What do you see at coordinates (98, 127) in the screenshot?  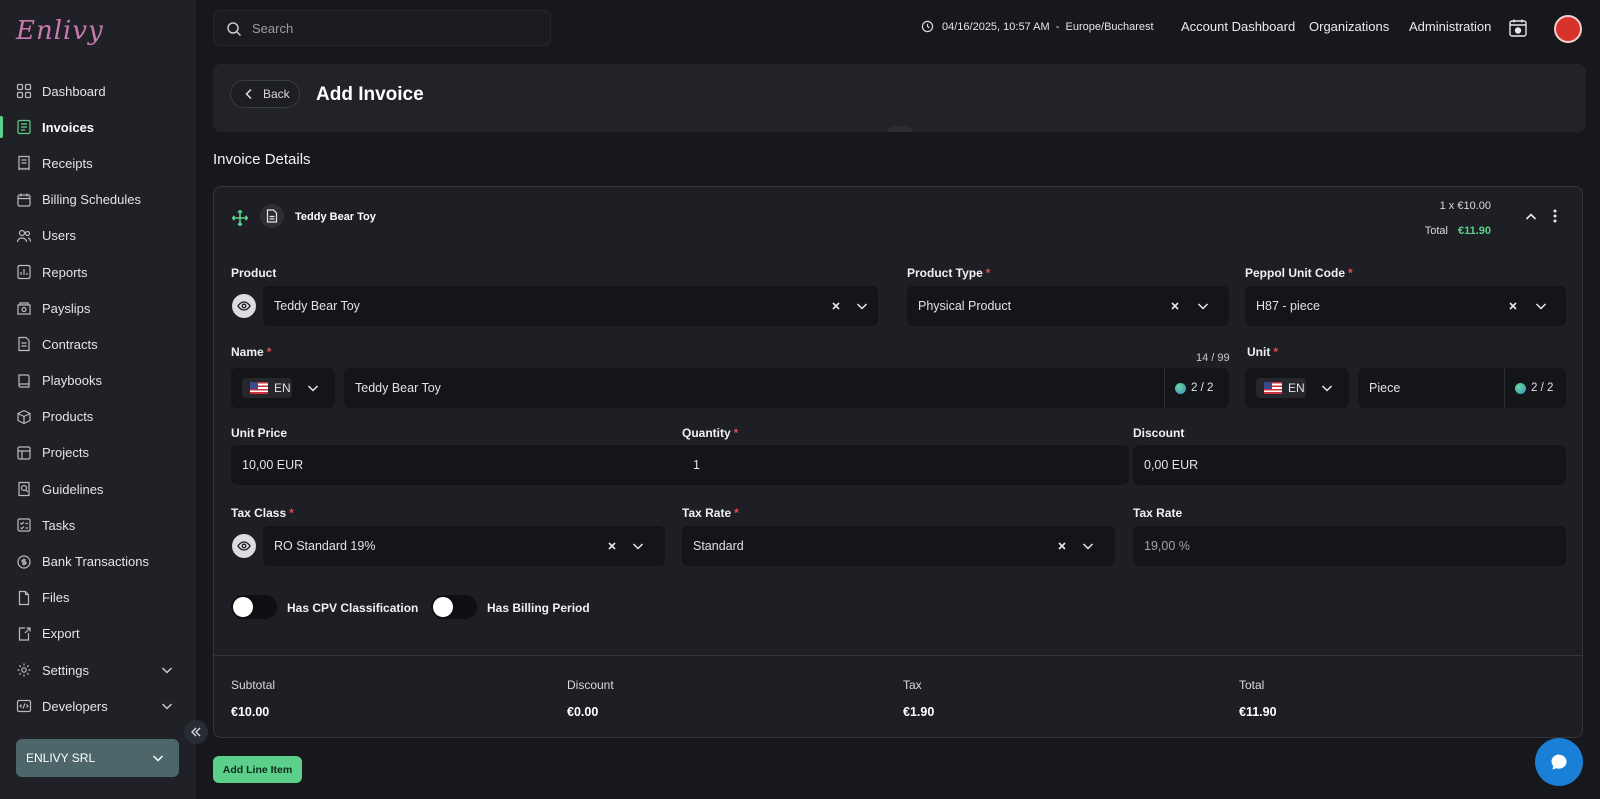 I see `sidebar-item-invoices: Invoices` at bounding box center [98, 127].